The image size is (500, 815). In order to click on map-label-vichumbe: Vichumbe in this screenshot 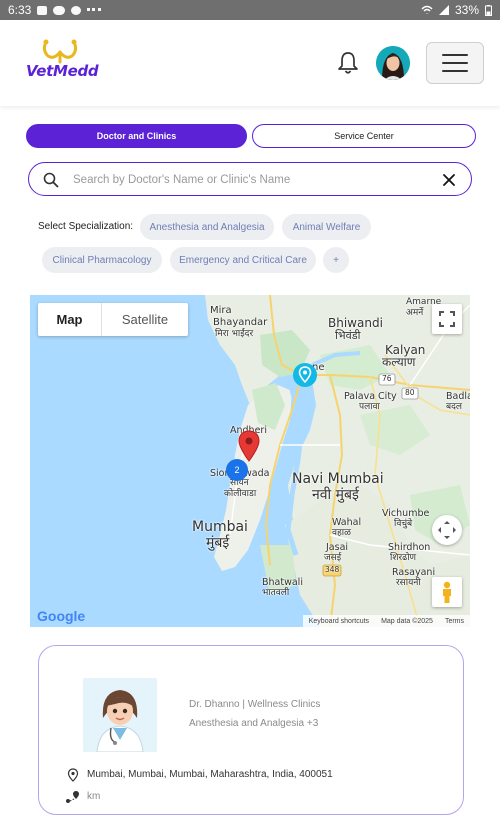, I will do `click(406, 513)`.